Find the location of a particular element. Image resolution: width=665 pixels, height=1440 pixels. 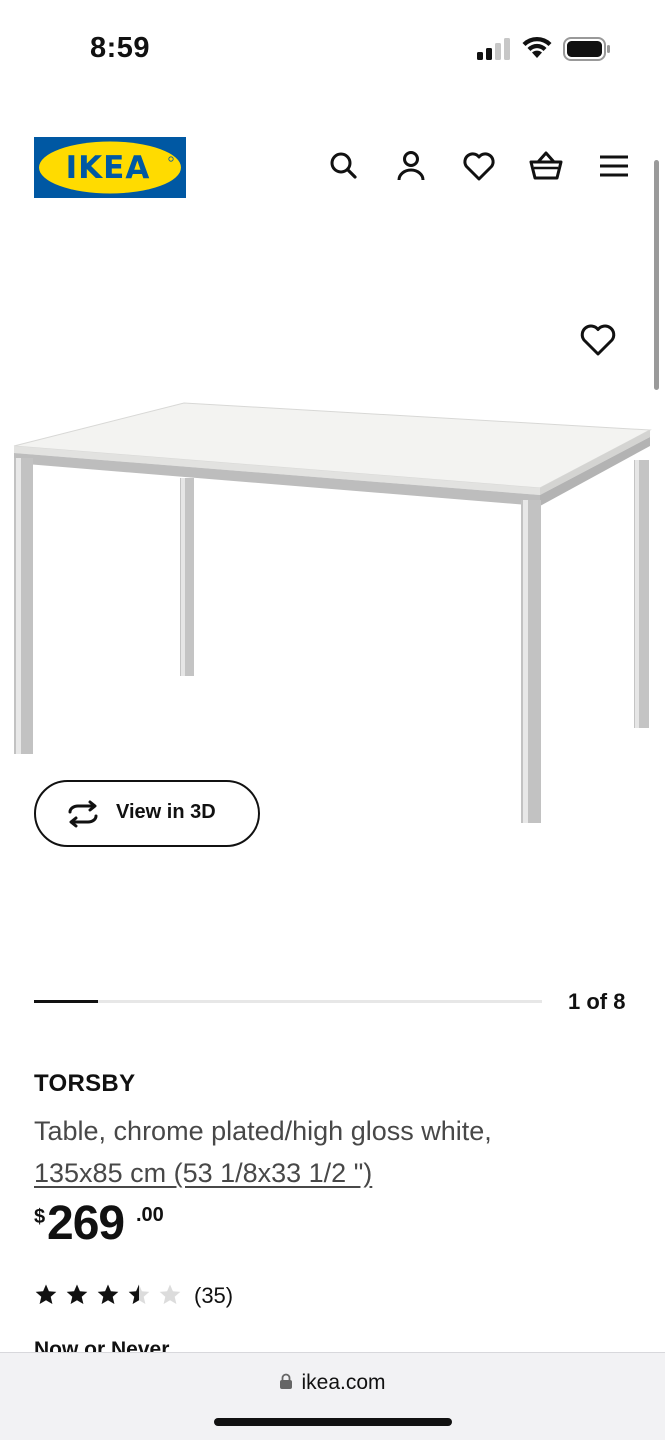

gallery-progress-bar is located at coordinates (288, 1001).